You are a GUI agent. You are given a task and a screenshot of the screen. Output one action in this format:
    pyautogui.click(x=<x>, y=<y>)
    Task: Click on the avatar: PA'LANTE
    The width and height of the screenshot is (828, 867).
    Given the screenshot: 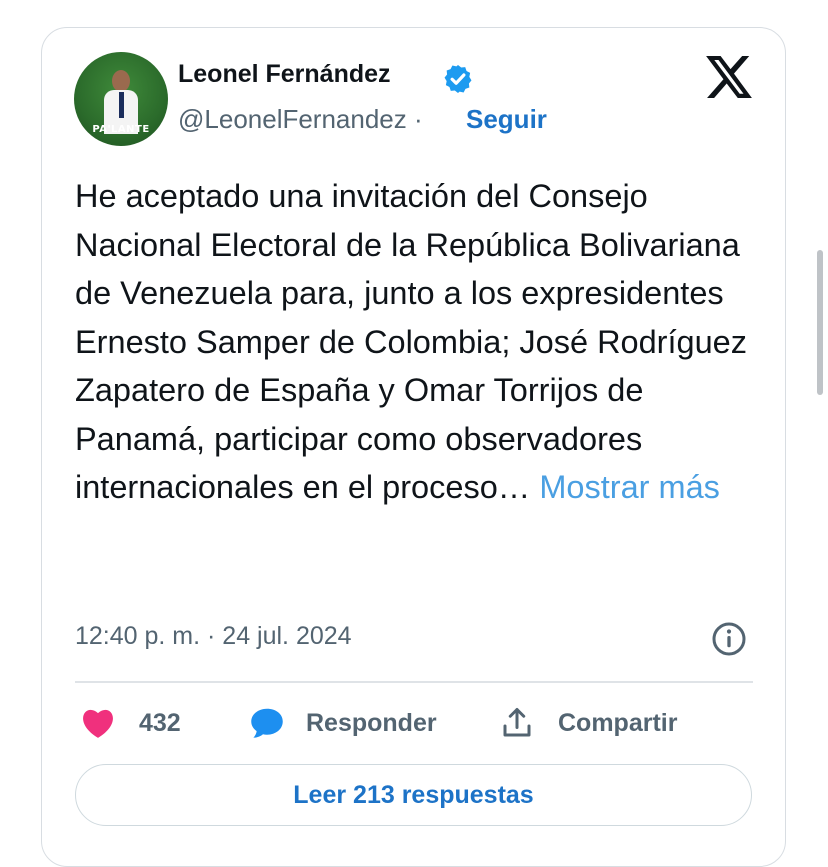 What is the action you would take?
    pyautogui.click(x=121, y=99)
    